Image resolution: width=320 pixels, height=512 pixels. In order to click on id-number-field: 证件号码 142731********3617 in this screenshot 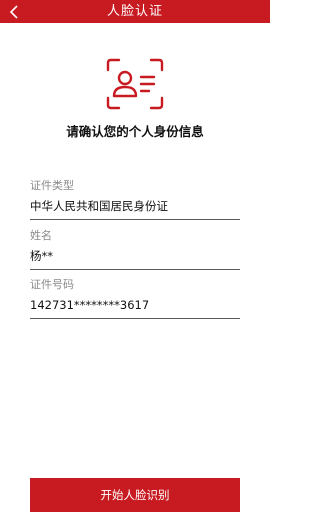, I will do `click(135, 298)`.